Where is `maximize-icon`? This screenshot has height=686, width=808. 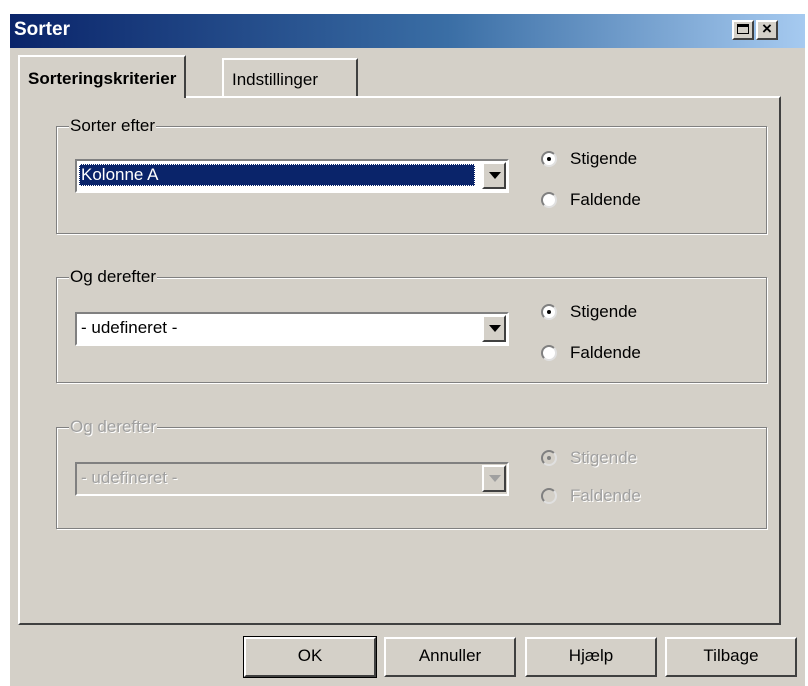 maximize-icon is located at coordinates (743, 29).